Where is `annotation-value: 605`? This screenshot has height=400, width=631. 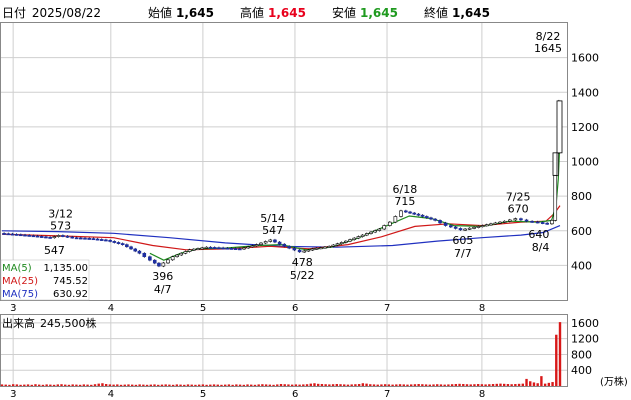
annotation-value: 605 is located at coordinates (462, 240).